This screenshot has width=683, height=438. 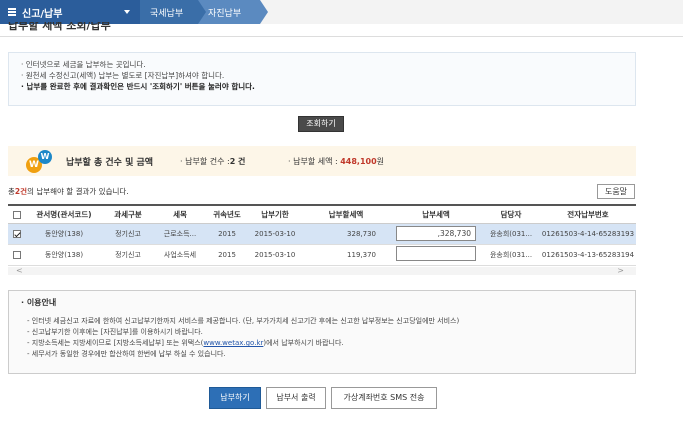 What do you see at coordinates (19, 271) in the screenshot?
I see `chevron-left-icon: <` at bounding box center [19, 271].